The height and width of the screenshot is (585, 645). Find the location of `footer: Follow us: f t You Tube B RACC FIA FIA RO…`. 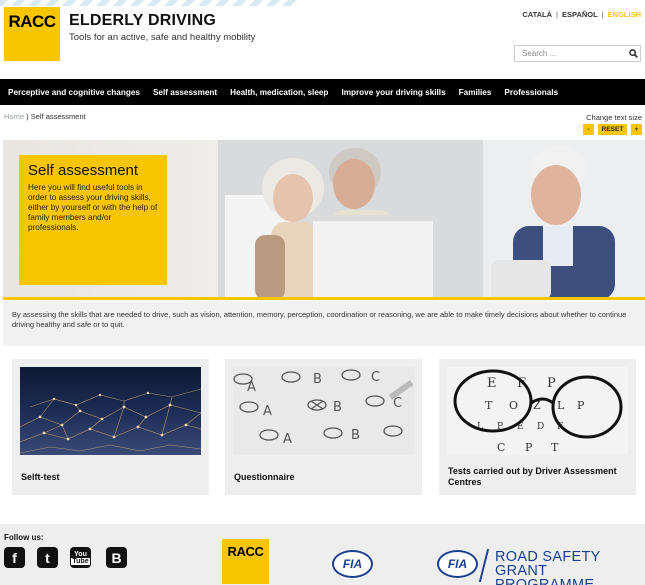

footer: Follow us: f t You Tube B RACC FIA FIA RO… is located at coordinates (322, 554).